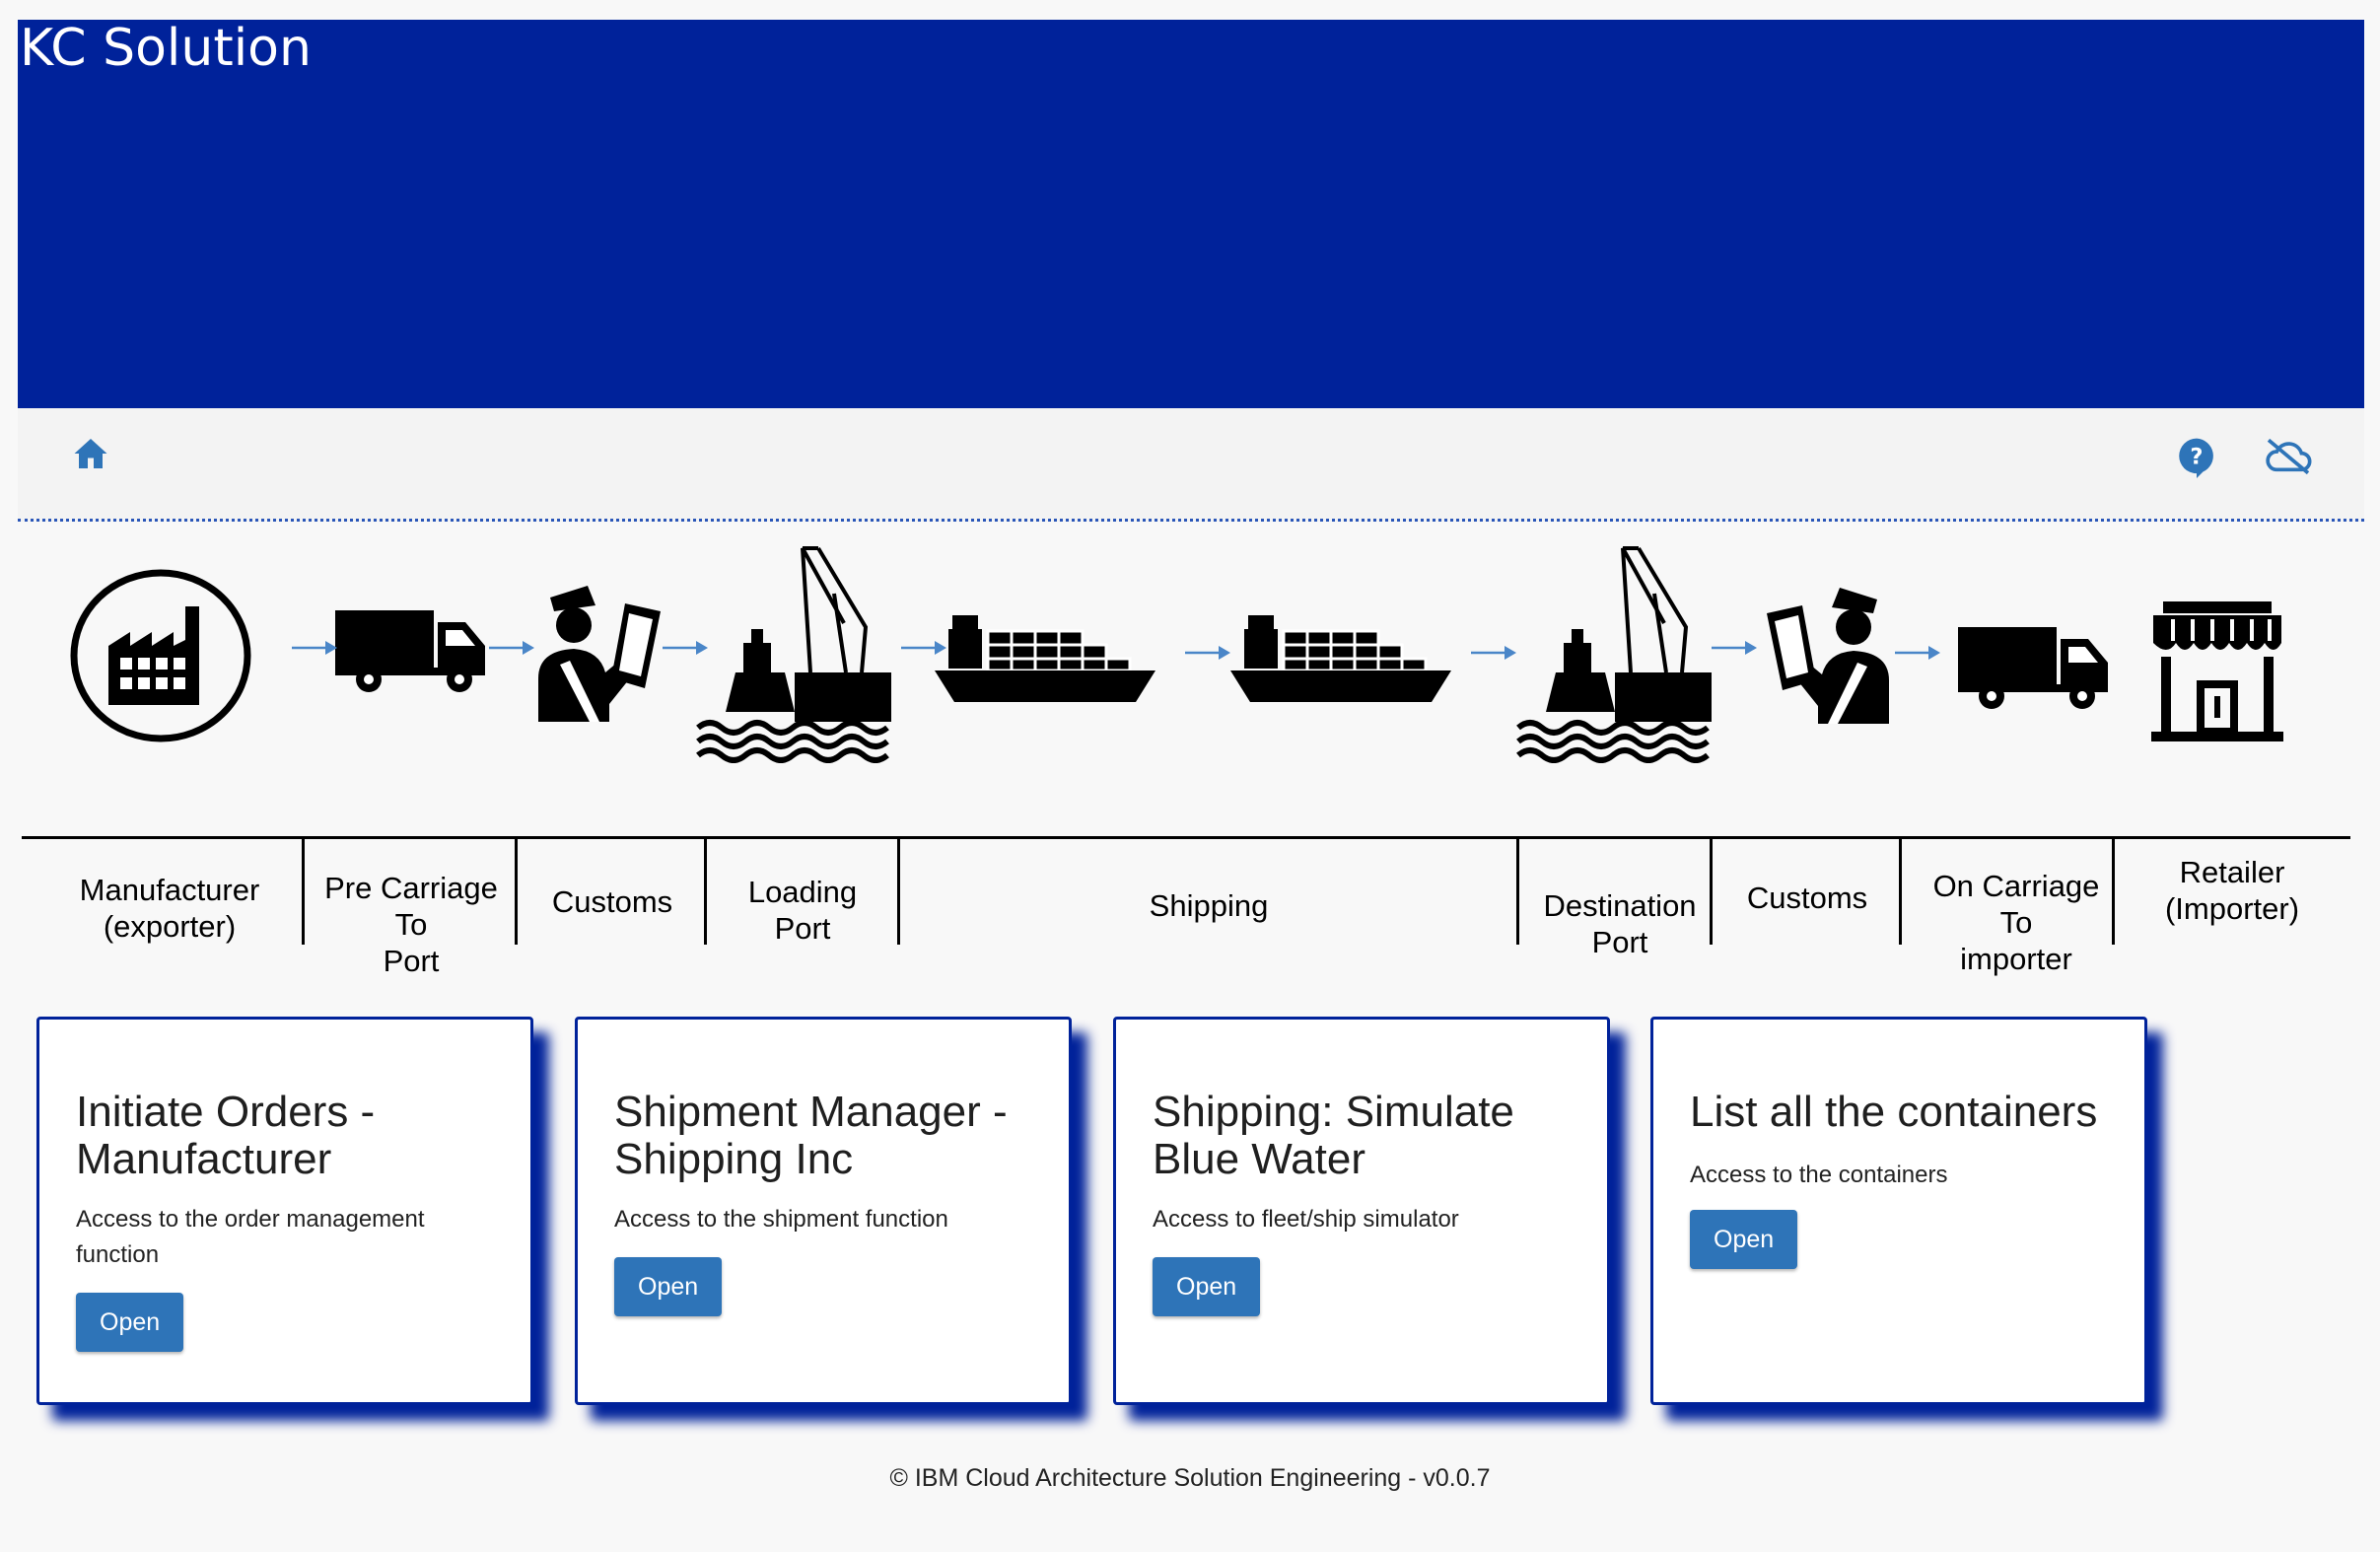 Image resolution: width=2380 pixels, height=1552 pixels. Describe the element at coordinates (1191, 465) in the screenshot. I see `toolbar: ?` at that location.